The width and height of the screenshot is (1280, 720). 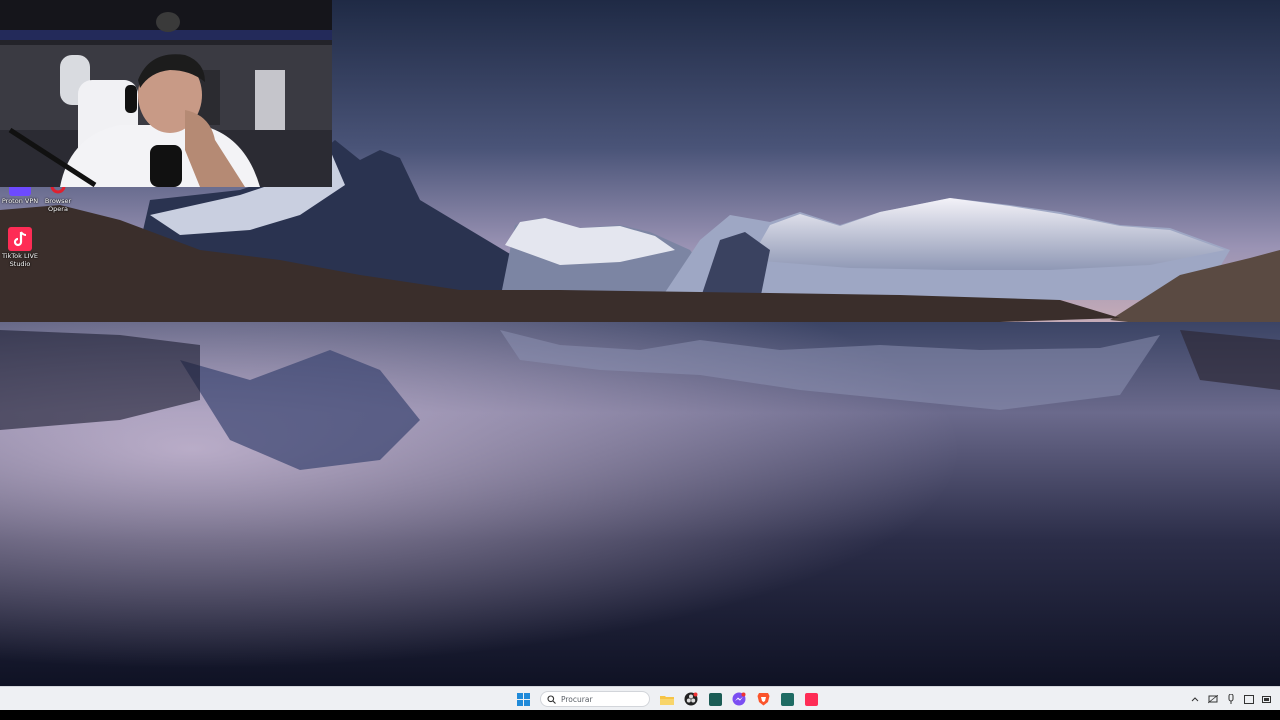 I want to click on search-icon, so click(x=551, y=699).